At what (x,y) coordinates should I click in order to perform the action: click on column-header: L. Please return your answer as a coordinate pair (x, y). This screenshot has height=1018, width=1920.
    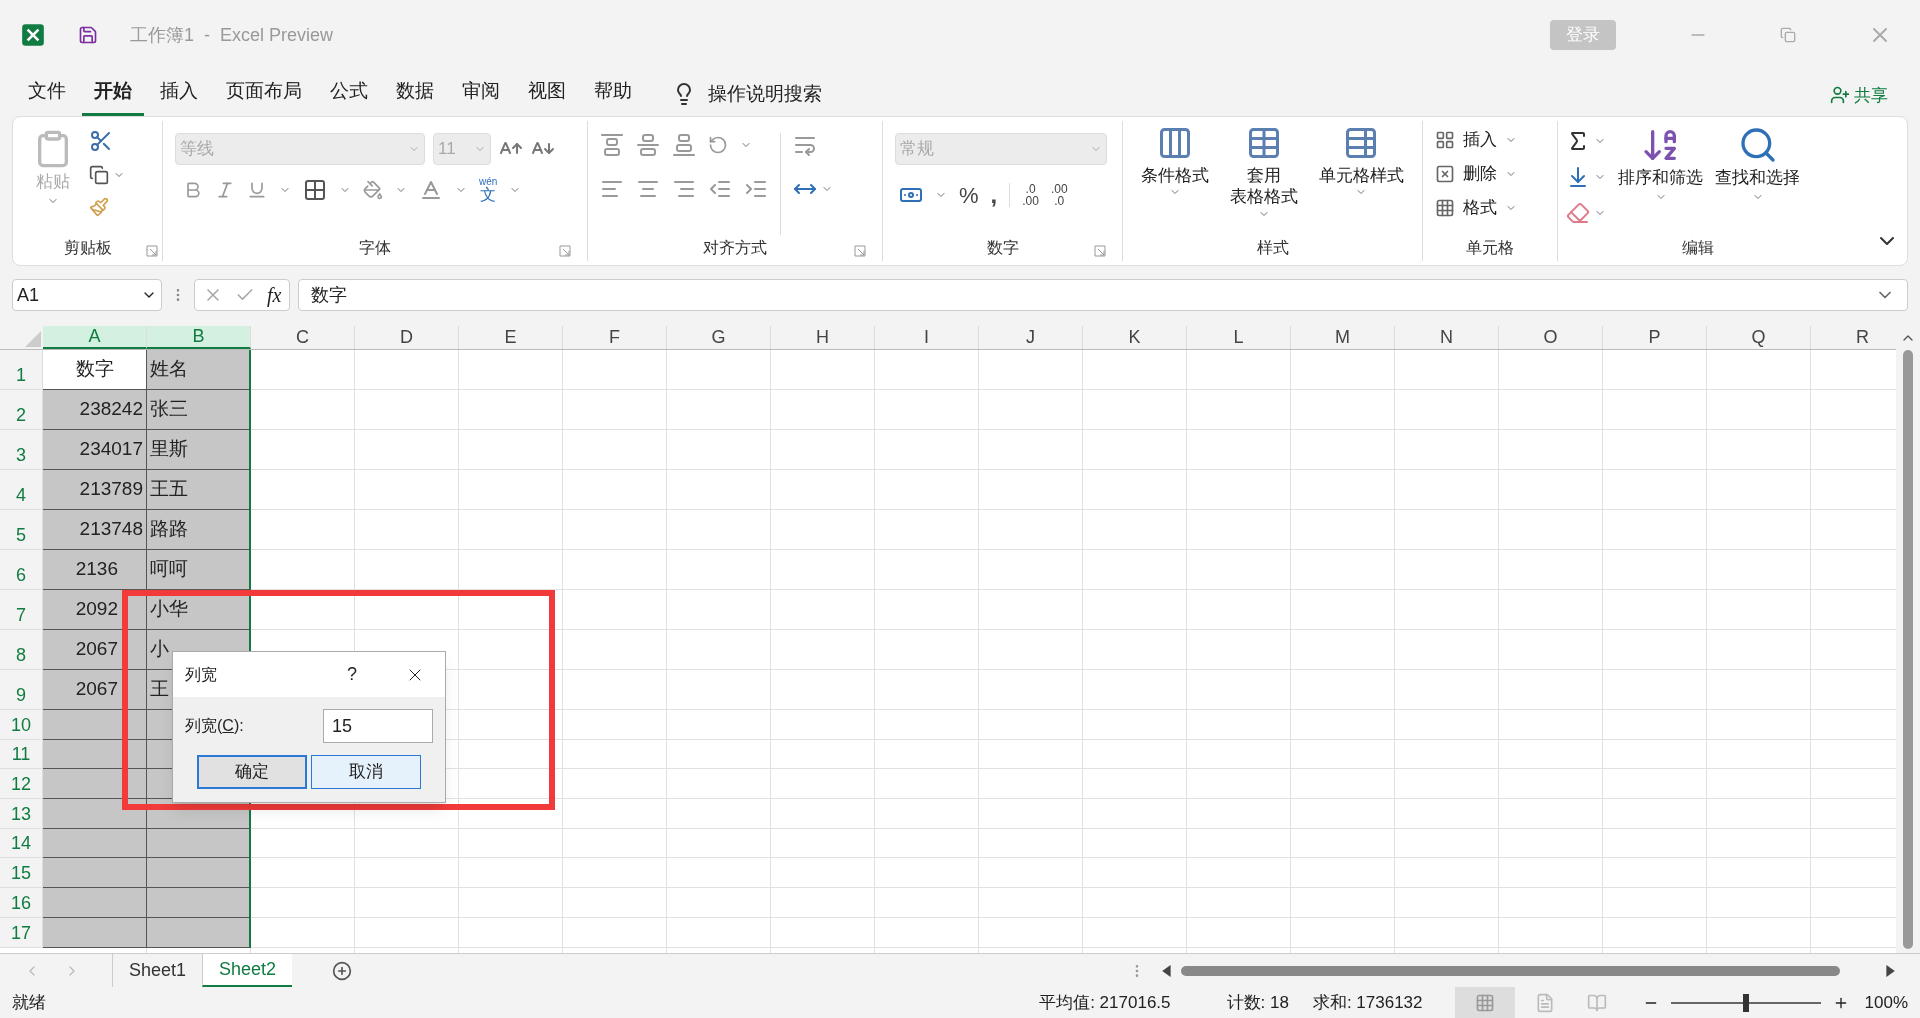
    Looking at the image, I should click on (1239, 337).